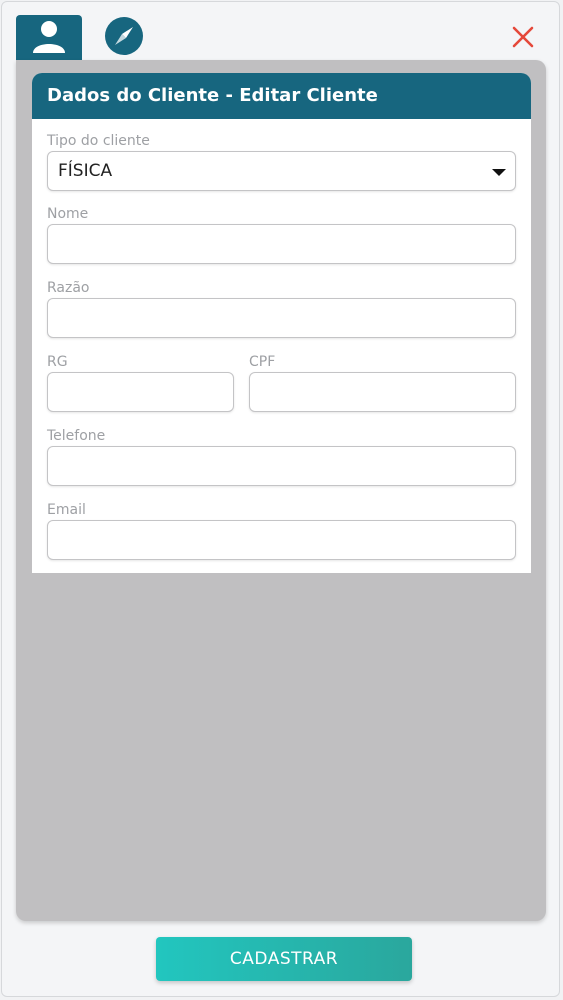 This screenshot has height=1000, width=563. What do you see at coordinates (85, 171) in the screenshot?
I see `tipo-select-value: FÍSICA` at bounding box center [85, 171].